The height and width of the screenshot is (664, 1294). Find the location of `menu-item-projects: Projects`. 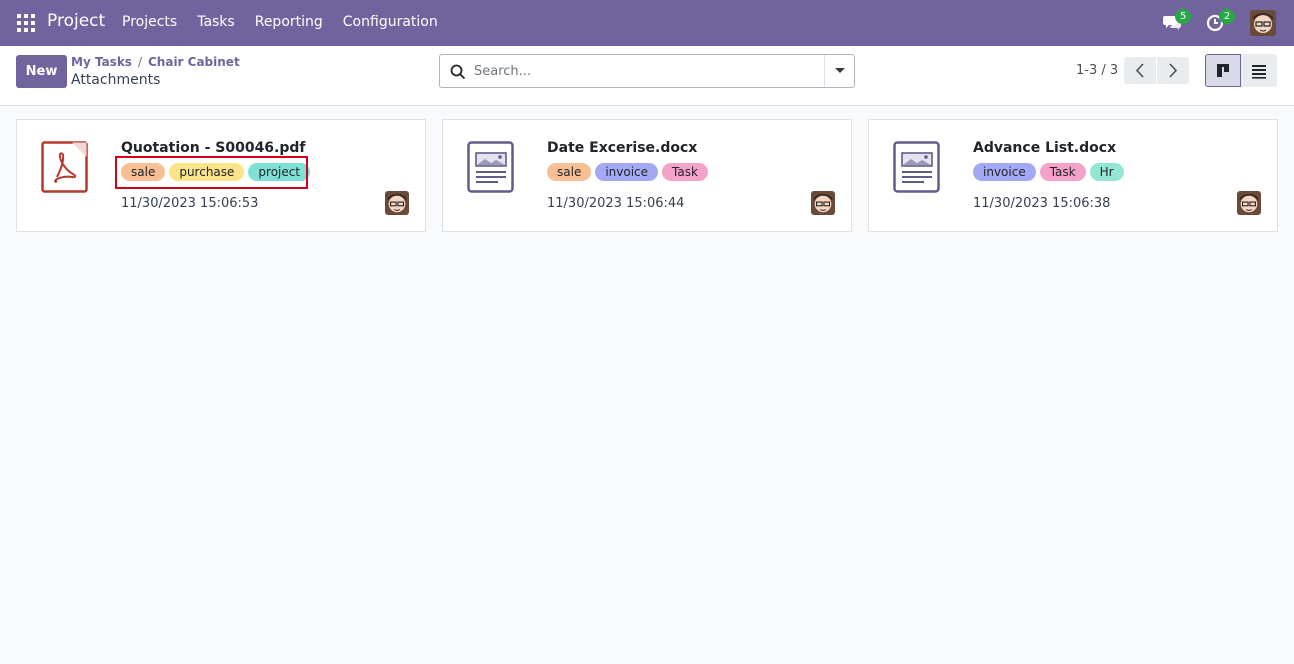

menu-item-projects: Projects is located at coordinates (149, 22).